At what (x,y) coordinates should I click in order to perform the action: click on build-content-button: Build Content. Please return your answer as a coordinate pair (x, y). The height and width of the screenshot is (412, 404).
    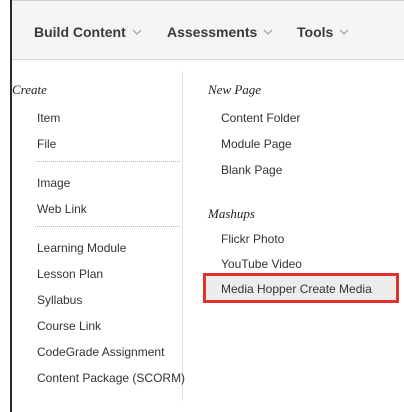
    Looking at the image, I should click on (88, 32).